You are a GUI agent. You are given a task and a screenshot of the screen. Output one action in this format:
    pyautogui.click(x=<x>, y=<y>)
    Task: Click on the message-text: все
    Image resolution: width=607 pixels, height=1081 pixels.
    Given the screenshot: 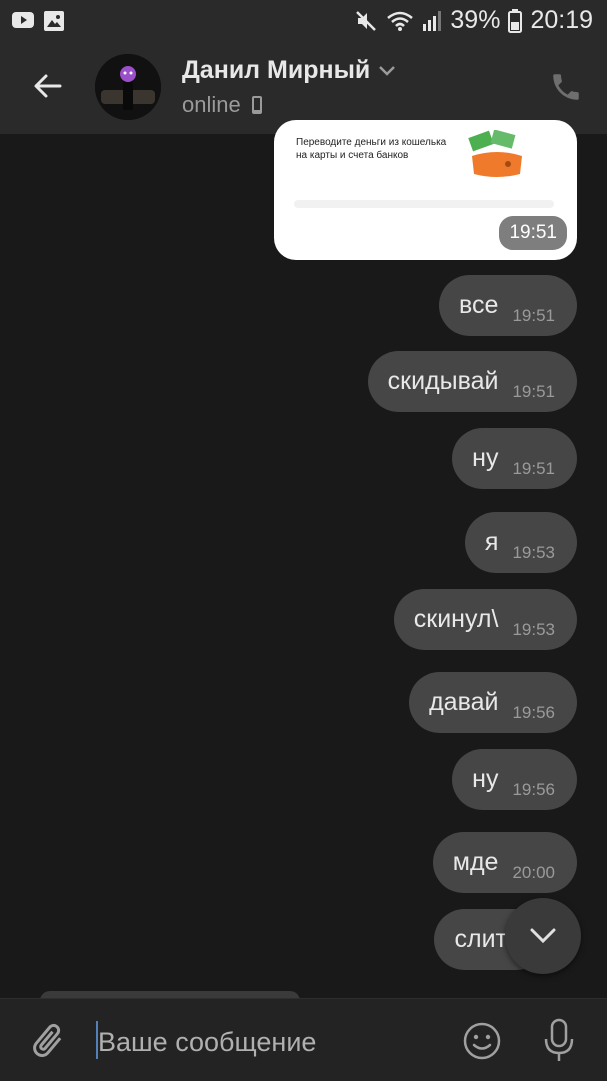 What is the action you would take?
    pyautogui.click(x=479, y=305)
    